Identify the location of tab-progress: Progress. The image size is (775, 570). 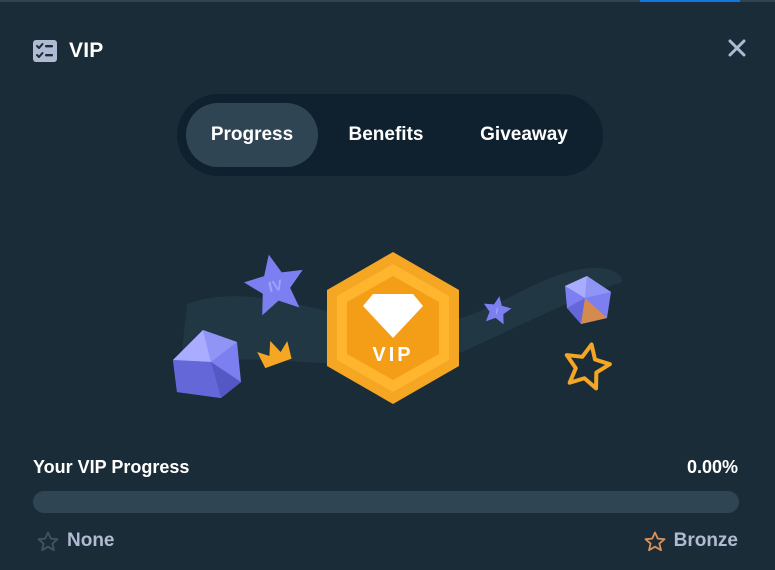
(252, 135).